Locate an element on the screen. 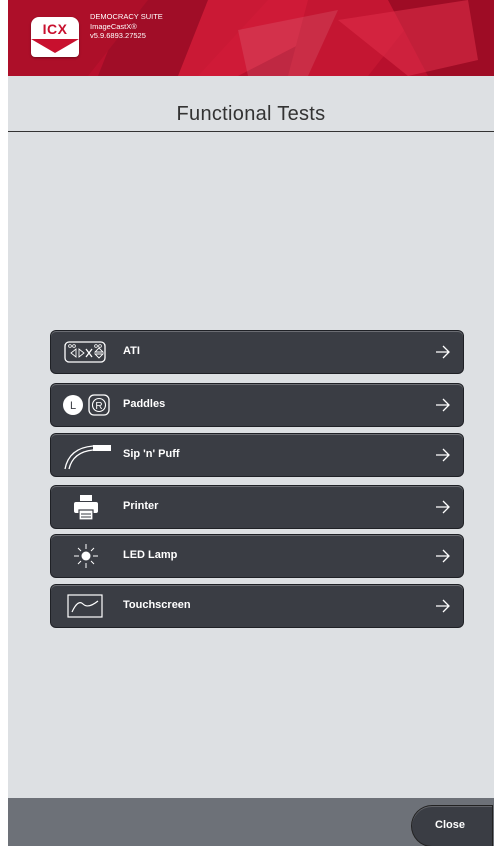 Image resolution: width=494 pixels, height=846 pixels. test-label: Paddles is located at coordinates (144, 404).